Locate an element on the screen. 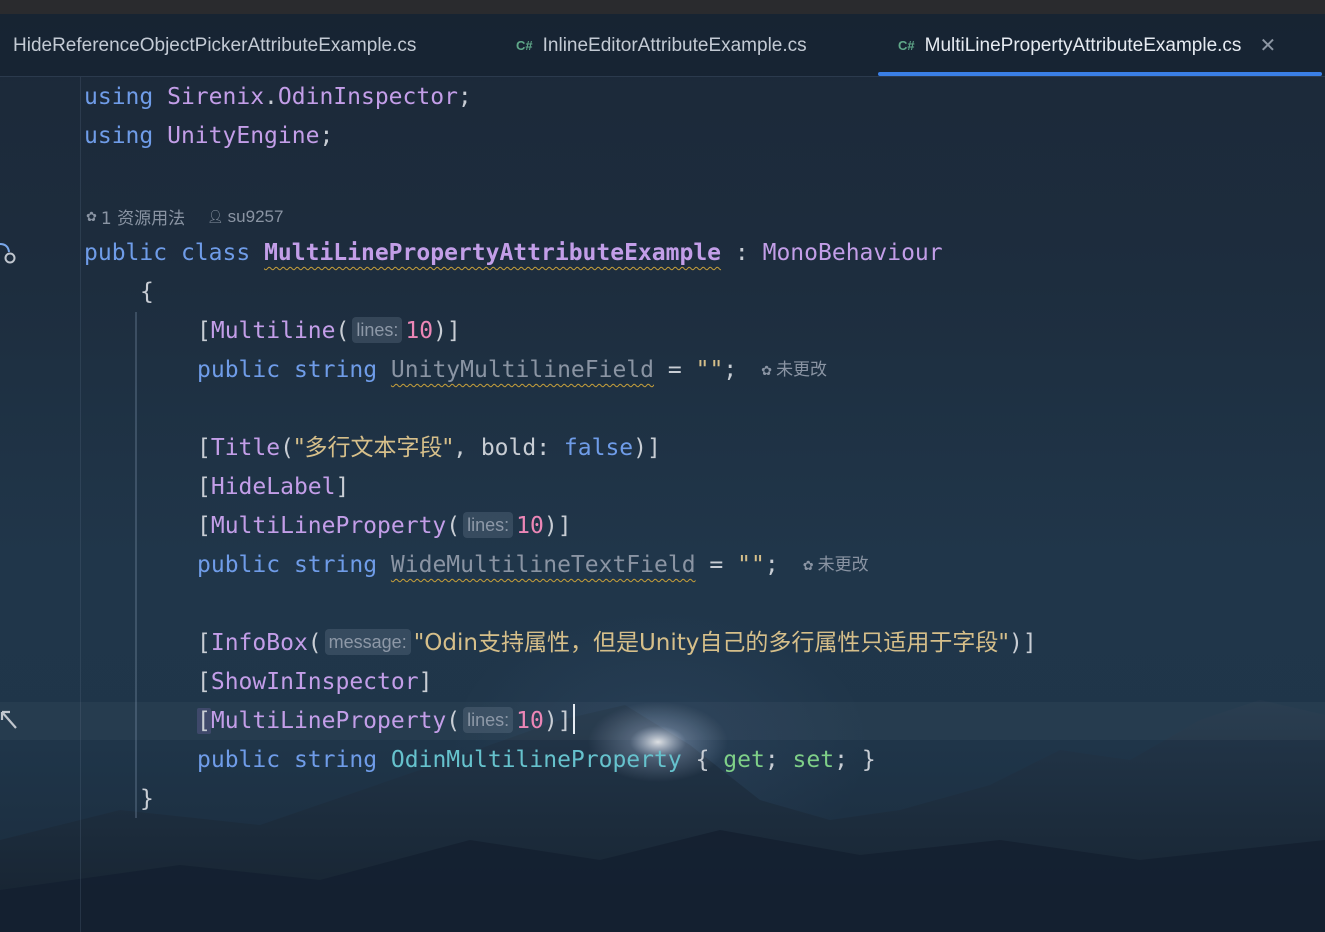 The image size is (1325, 932). punct: = is located at coordinates (716, 565).